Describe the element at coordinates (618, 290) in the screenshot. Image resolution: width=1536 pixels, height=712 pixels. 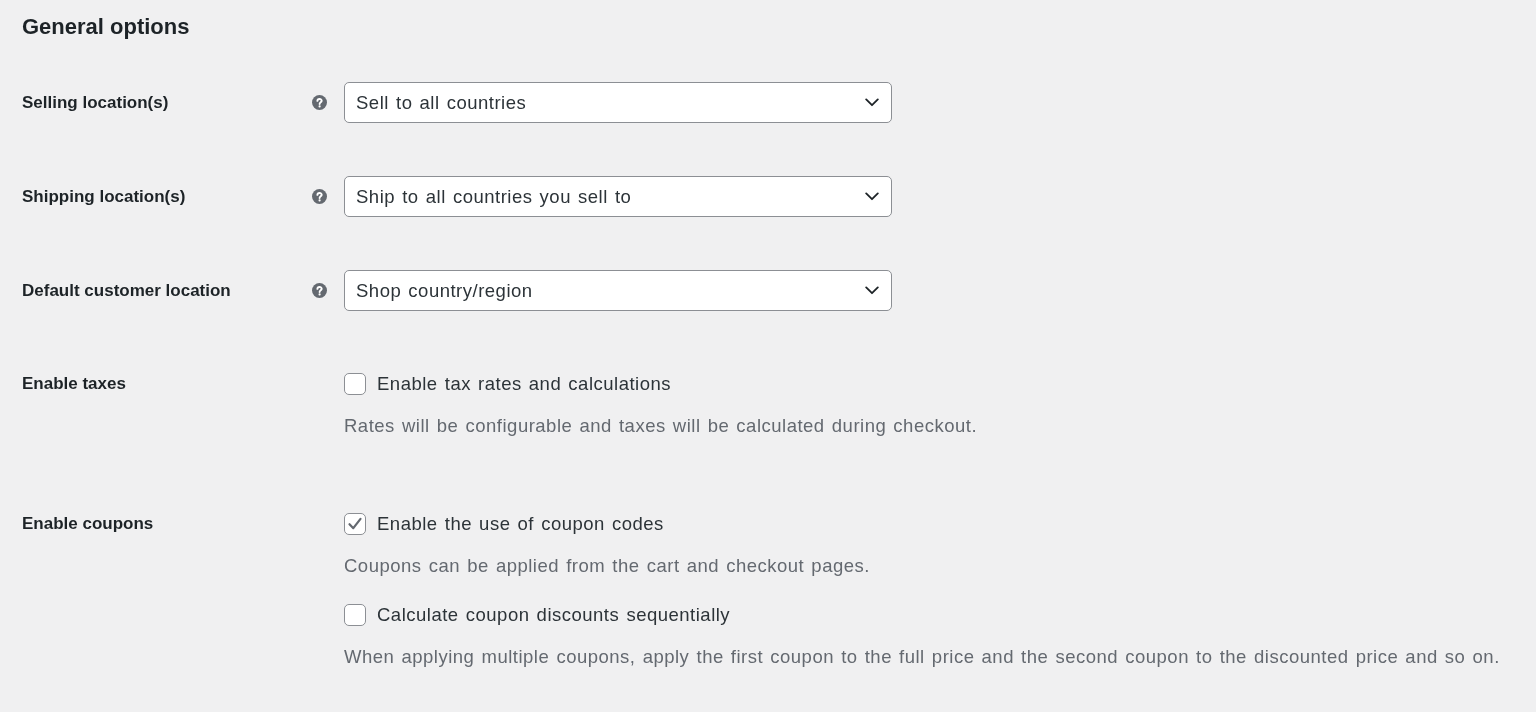
I see `select-field: Shop country/region` at that location.